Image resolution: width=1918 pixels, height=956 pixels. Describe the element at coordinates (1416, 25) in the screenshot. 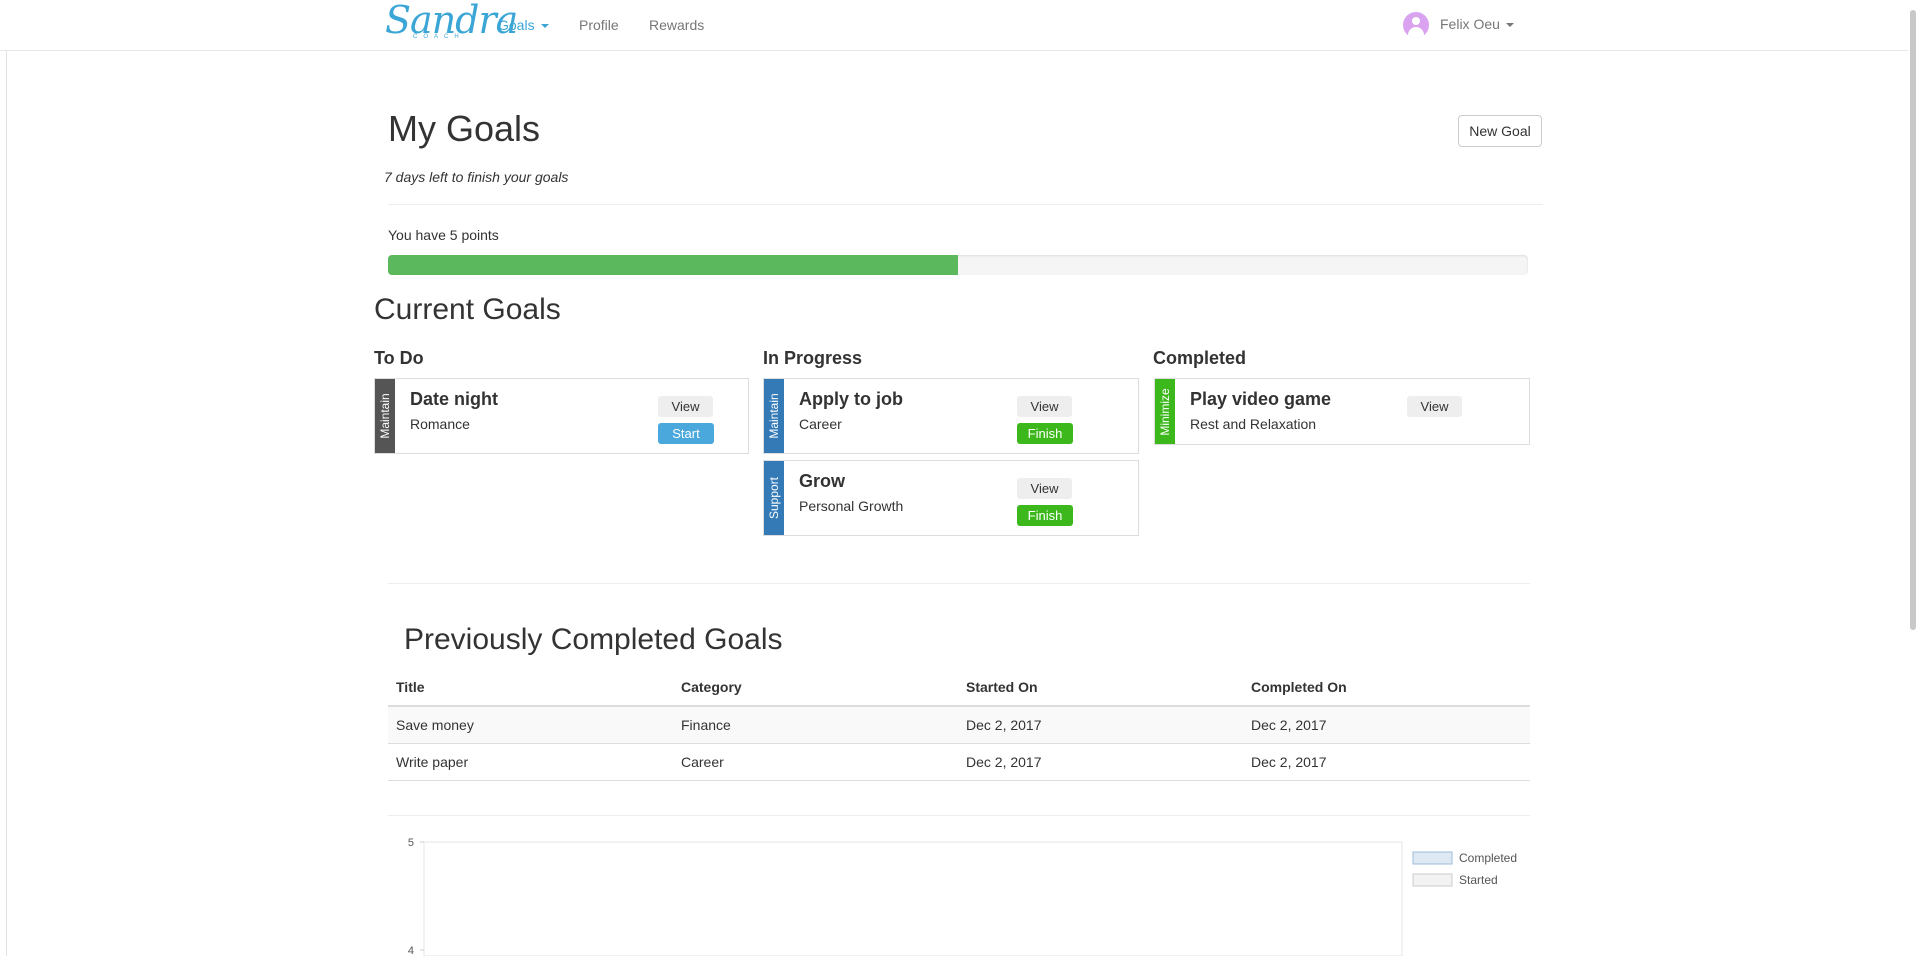

I see `user-avatar-icon` at that location.